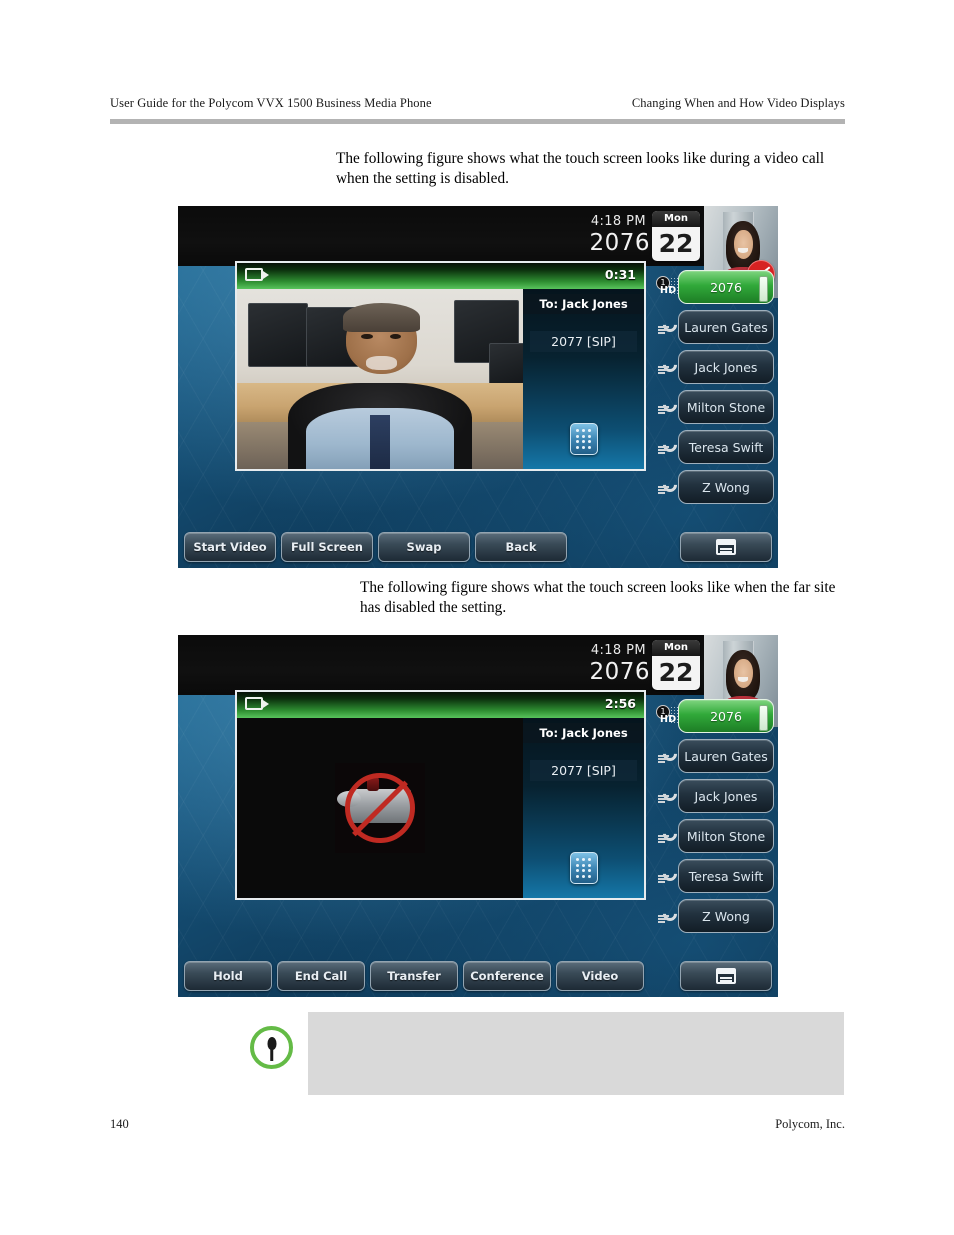  I want to click on softkey-start-video: Start Video, so click(230, 547).